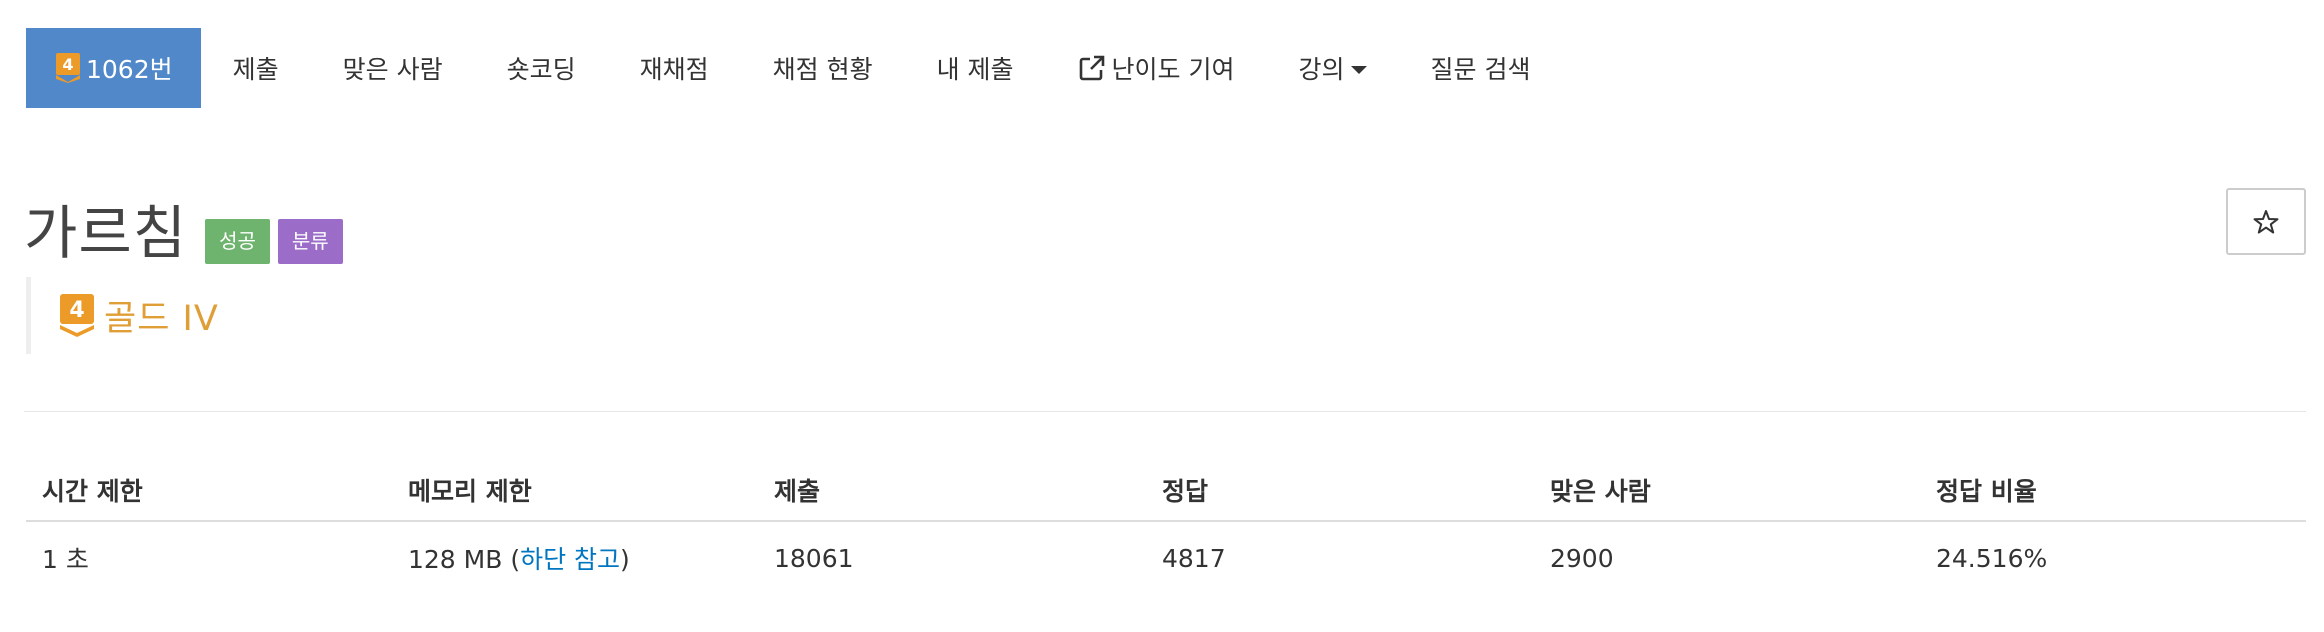  Describe the element at coordinates (106, 233) in the screenshot. I see `page-title: 가르침` at that location.